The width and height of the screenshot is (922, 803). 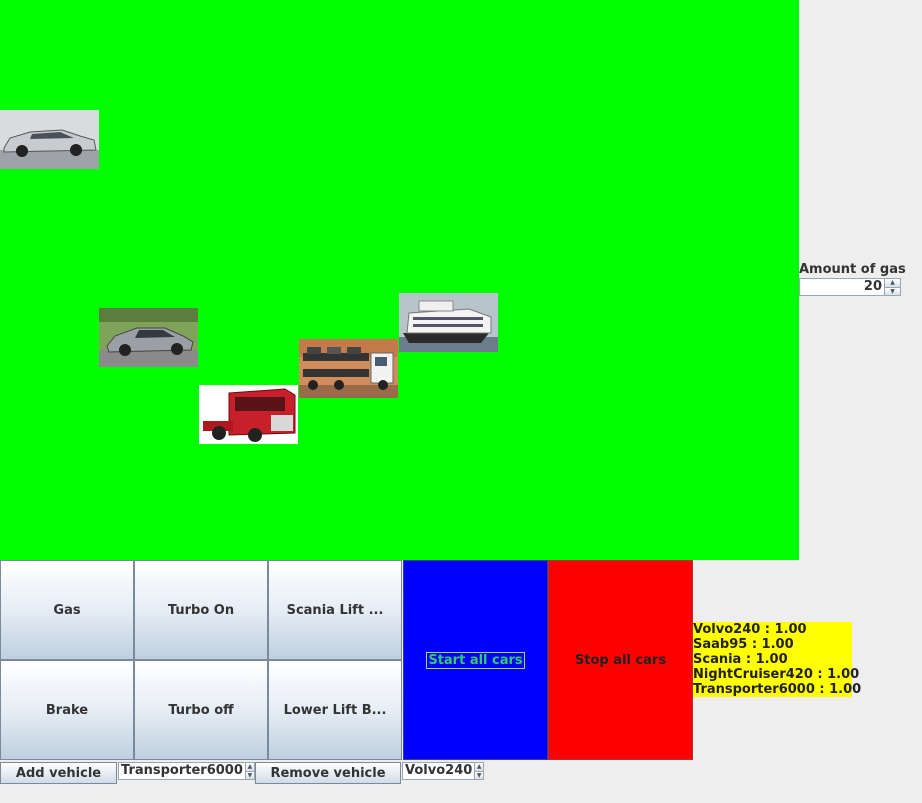 I want to click on speed-item: NightCruiser420 : 1.00, so click(x=776, y=674).